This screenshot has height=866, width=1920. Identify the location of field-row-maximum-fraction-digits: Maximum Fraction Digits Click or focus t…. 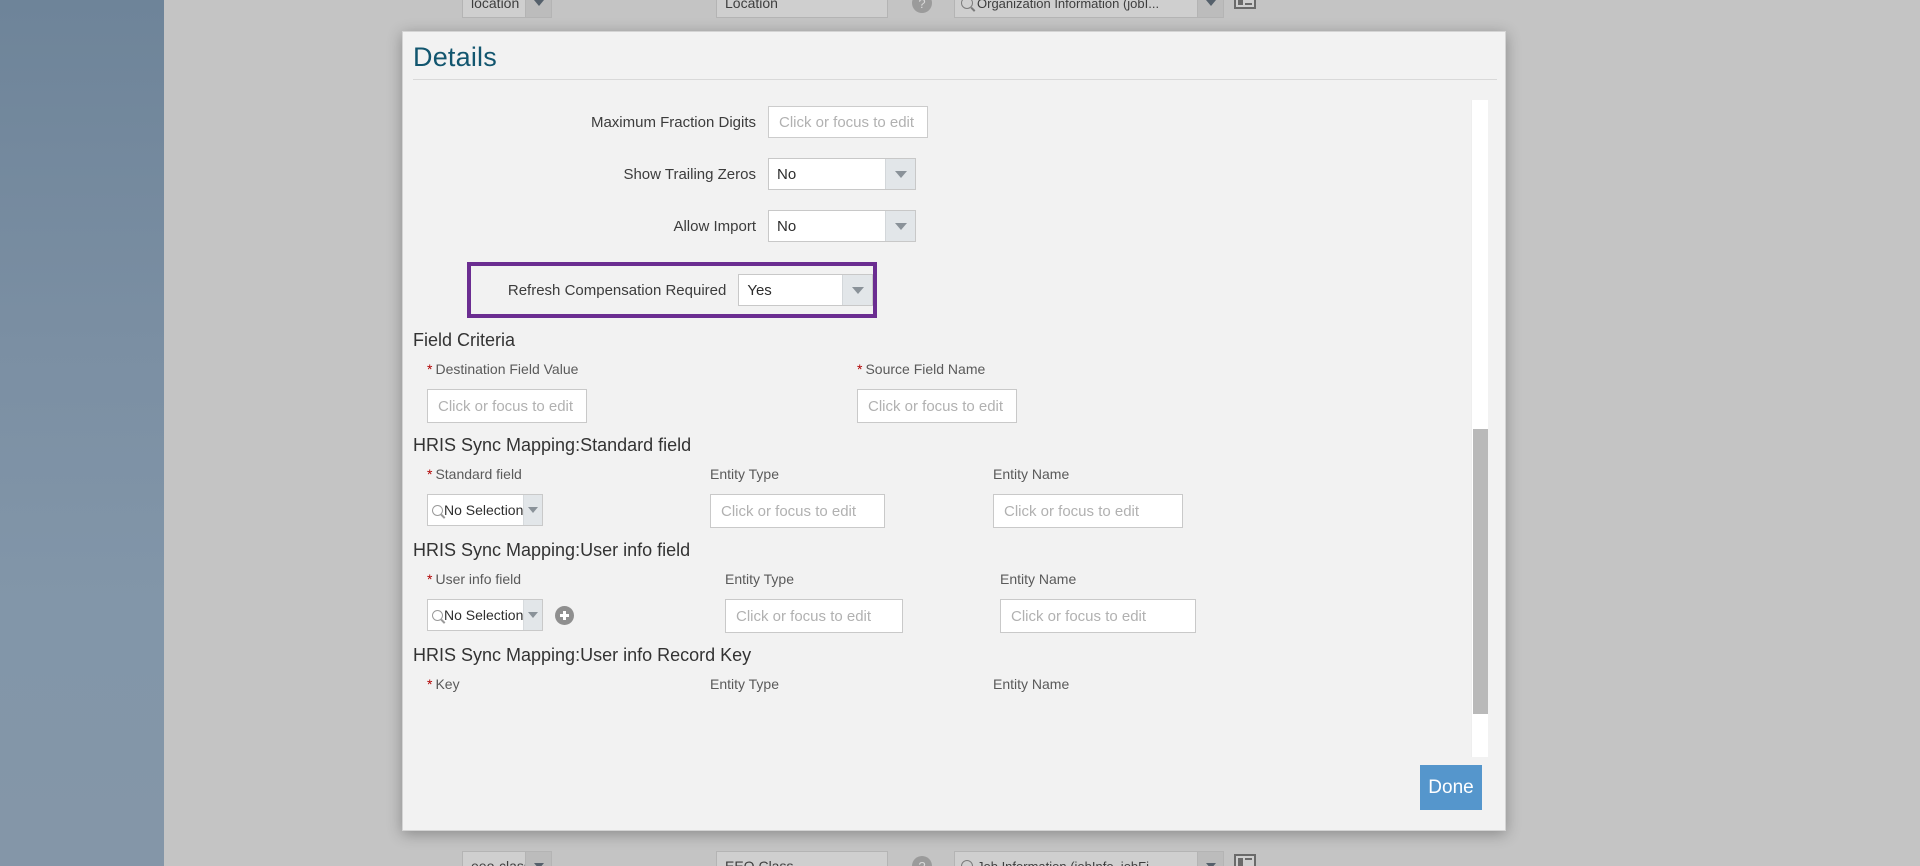
(946, 122).